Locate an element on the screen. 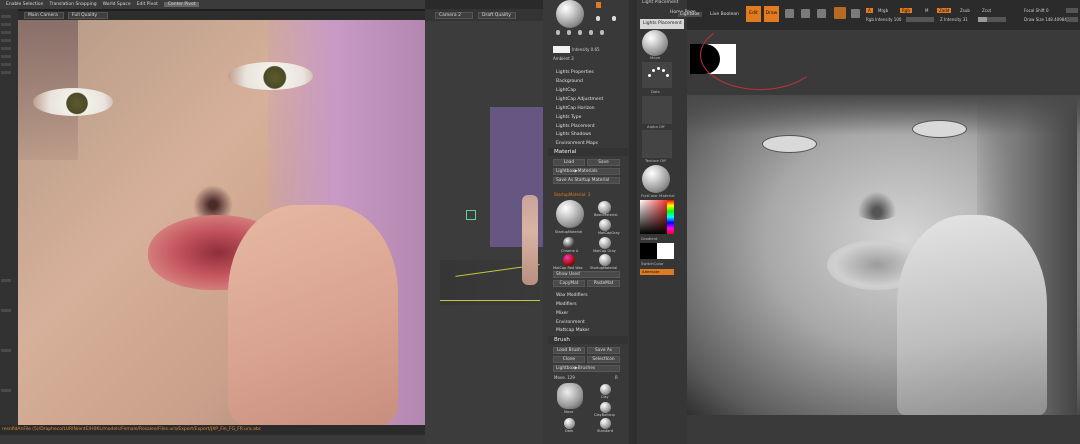  main-color-swatch is located at coordinates (648, 251).